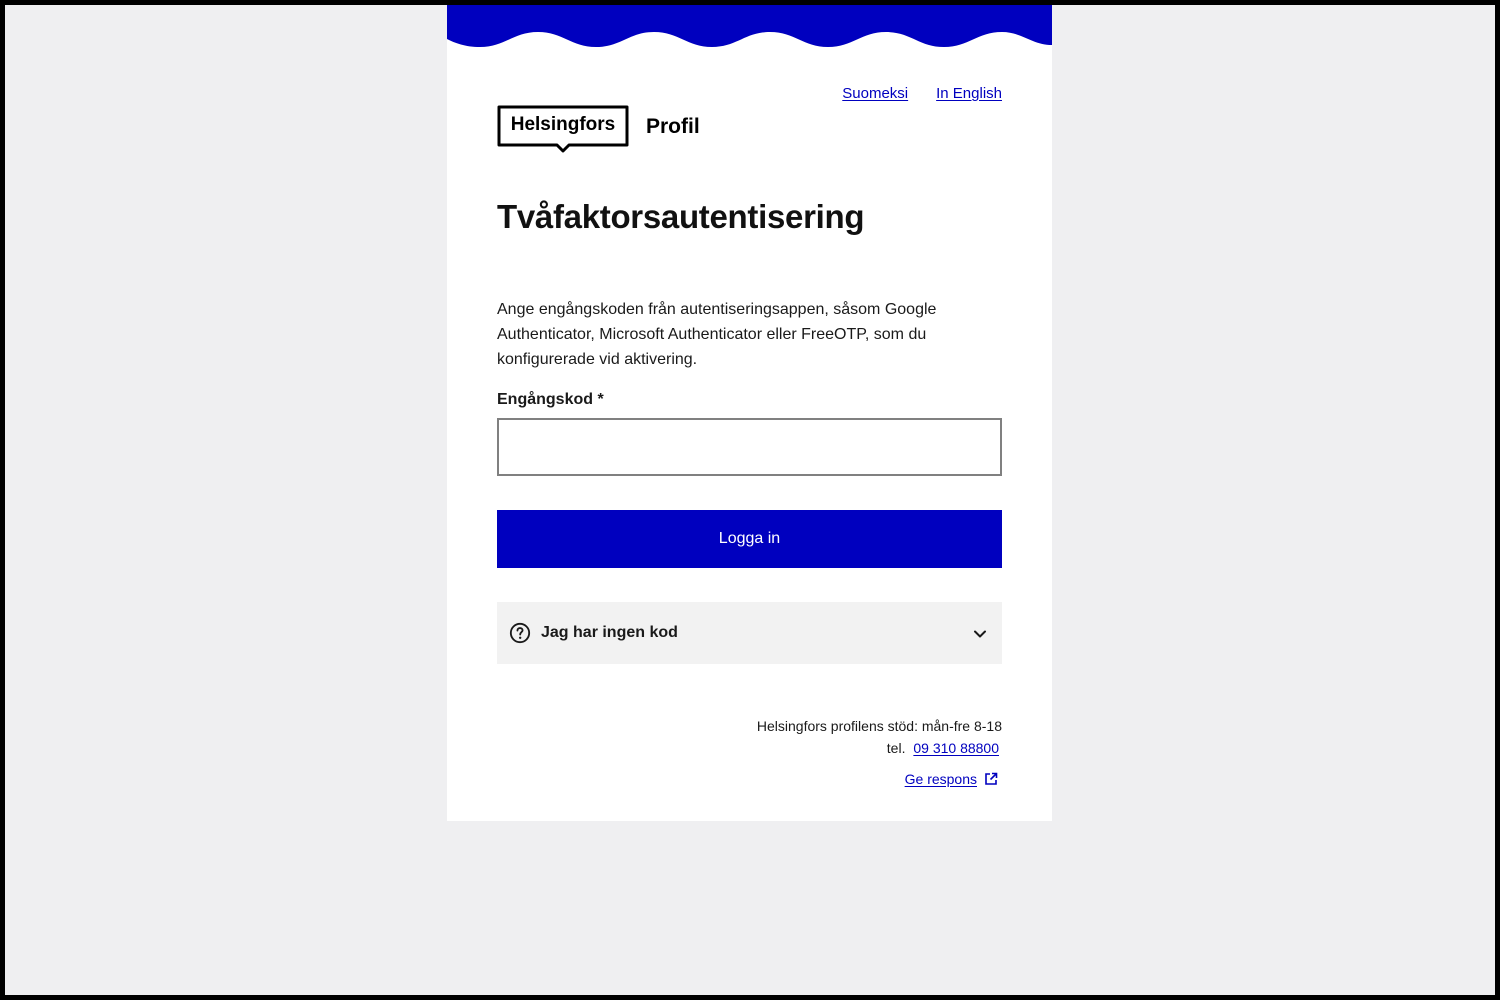 The image size is (1500, 1000). Describe the element at coordinates (749, 539) in the screenshot. I see `login-button: Logga in` at that location.